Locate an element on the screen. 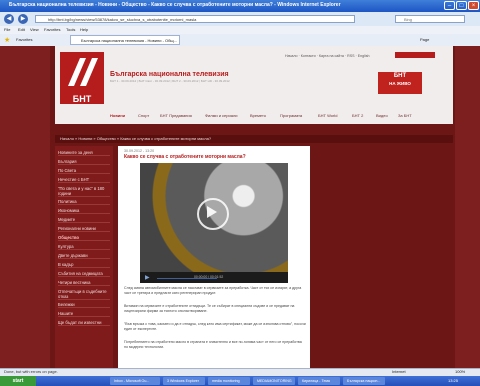 Image resolution: width=480 pixels, height=386 pixels. sidebar-item: Двете държави is located at coordinates (84, 256).